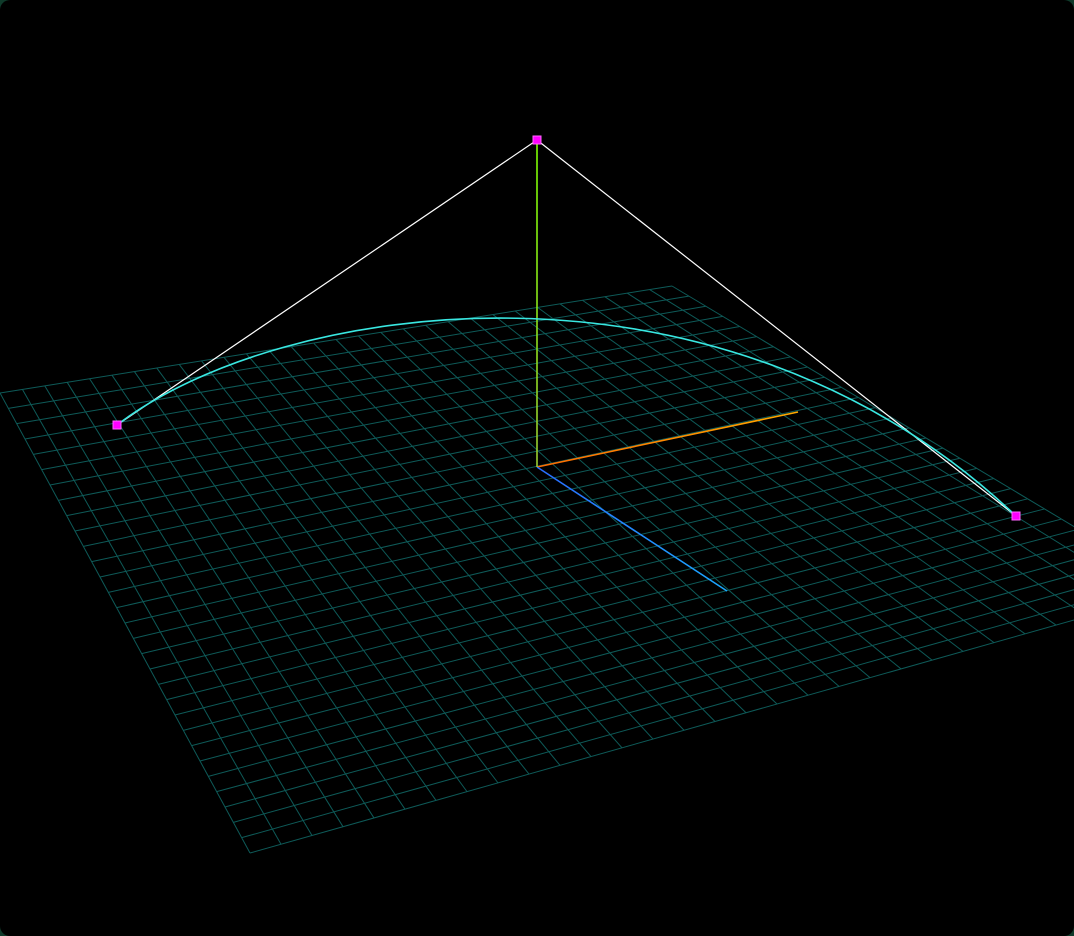  Describe the element at coordinates (632, 529) in the screenshot. I see `z-axis` at that location.